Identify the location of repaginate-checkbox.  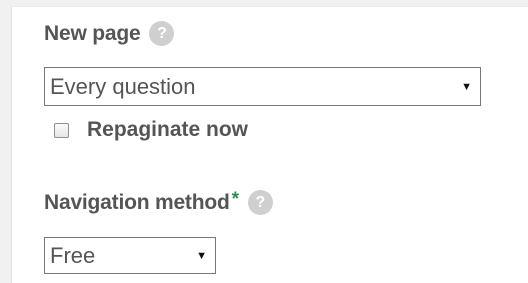
(61, 130).